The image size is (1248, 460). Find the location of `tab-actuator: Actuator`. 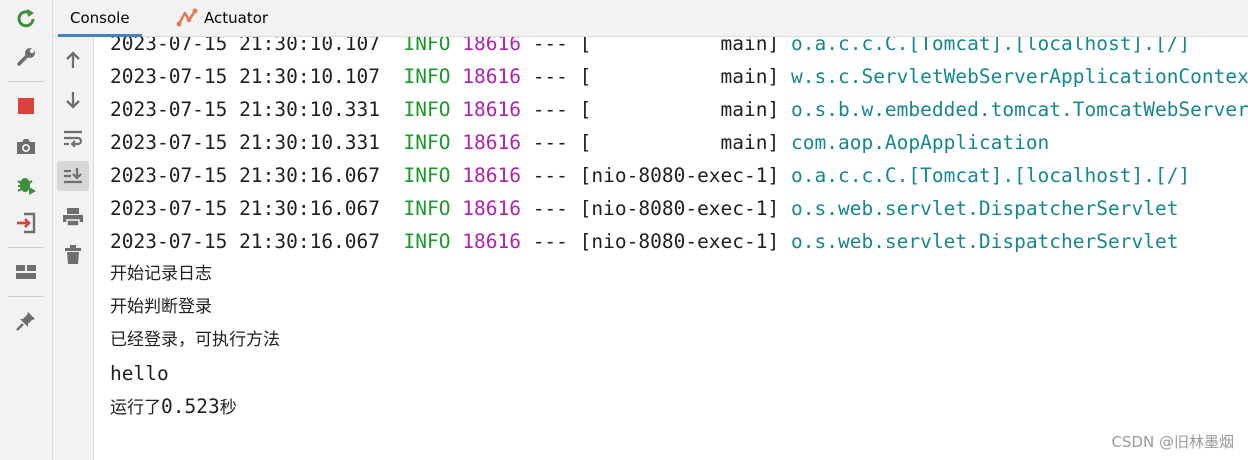

tab-actuator: Actuator is located at coordinates (222, 18).